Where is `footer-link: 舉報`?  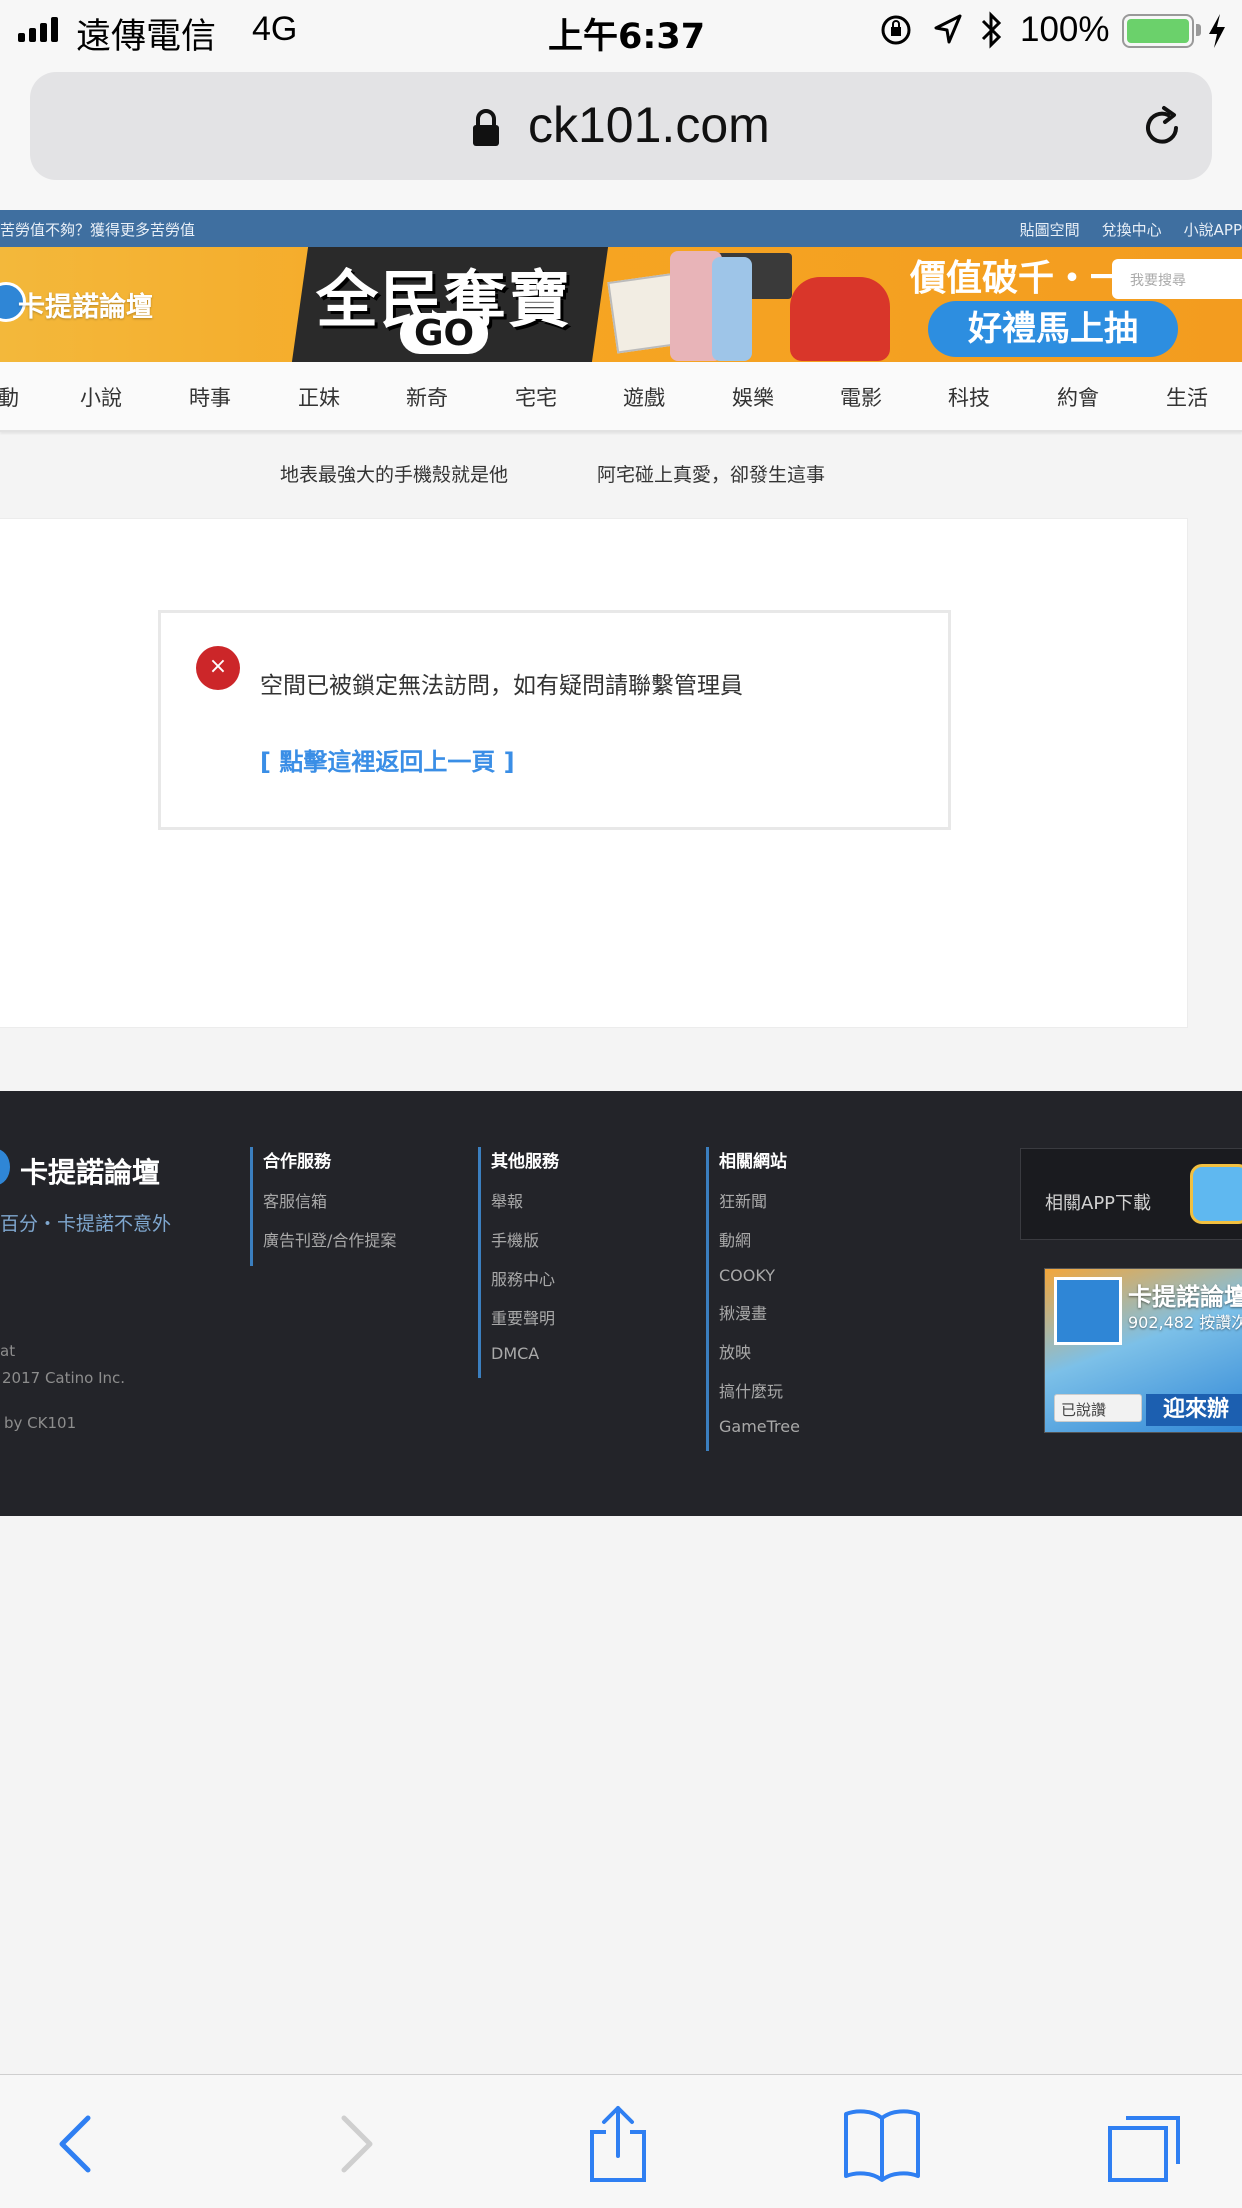 footer-link: 舉報 is located at coordinates (525, 1200).